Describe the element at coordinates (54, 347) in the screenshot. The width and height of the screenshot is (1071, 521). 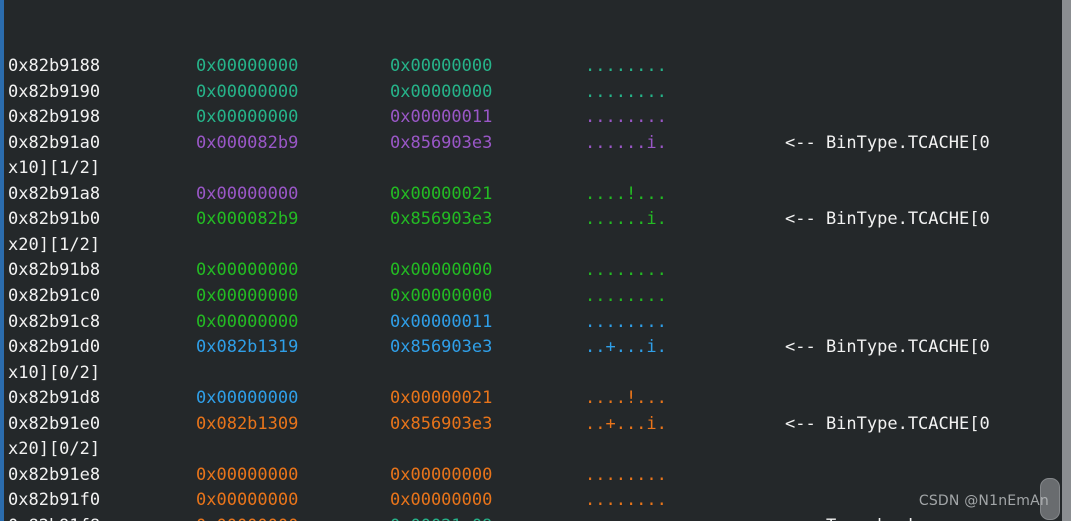
I see `memory-address: 0x82b91d0` at that location.